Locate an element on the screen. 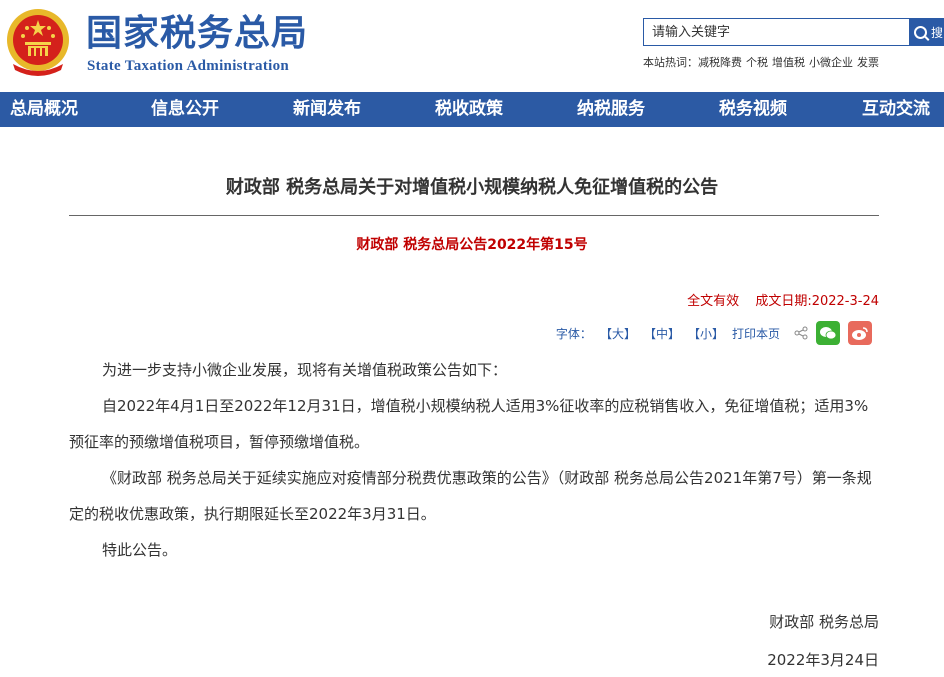 This screenshot has height=677, width=944. hot-words-label: 本站热词： is located at coordinates (670, 62).